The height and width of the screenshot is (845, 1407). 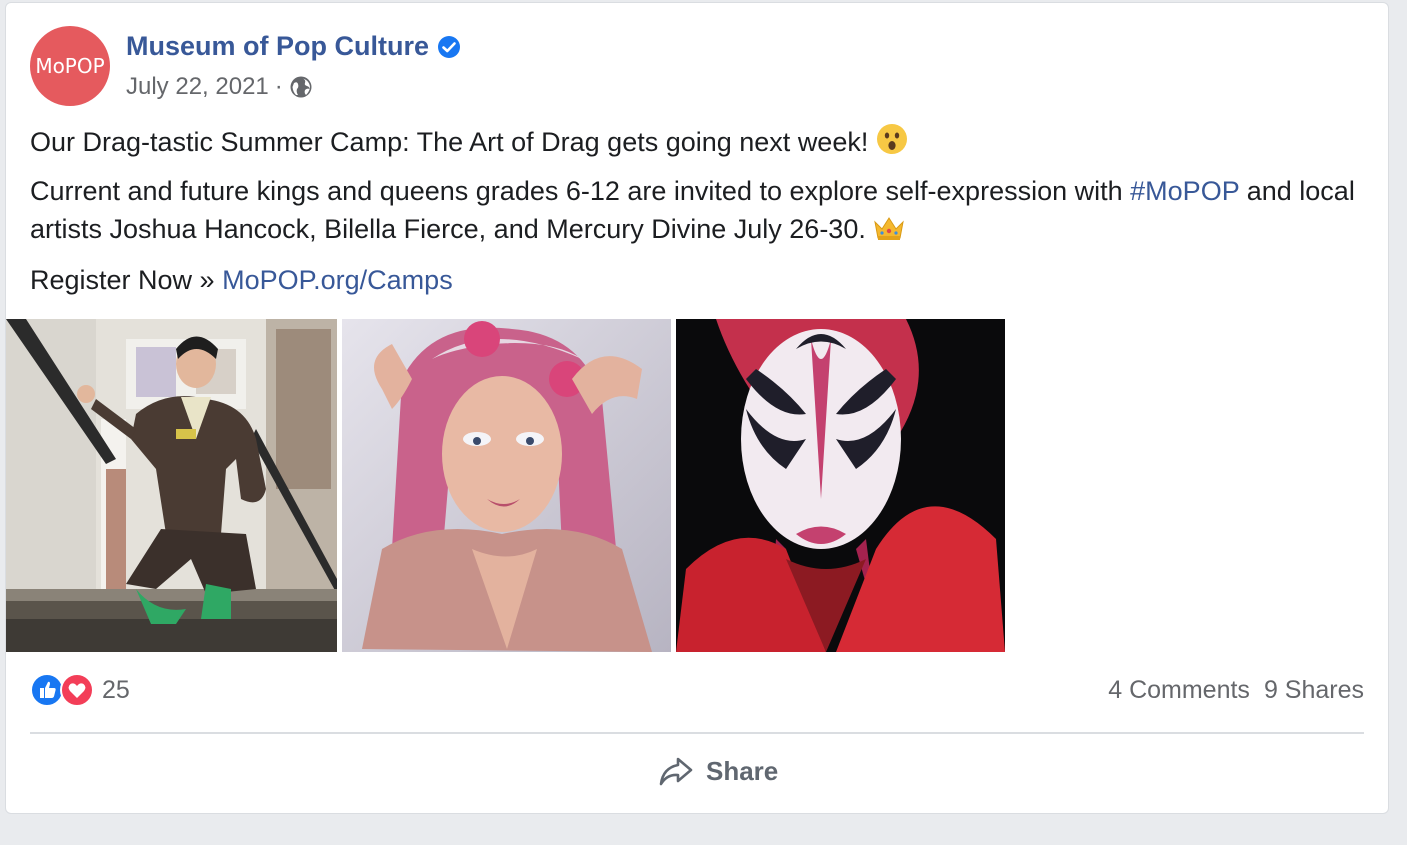 I want to click on page-name: Museum of Pop Culture, so click(x=277, y=46).